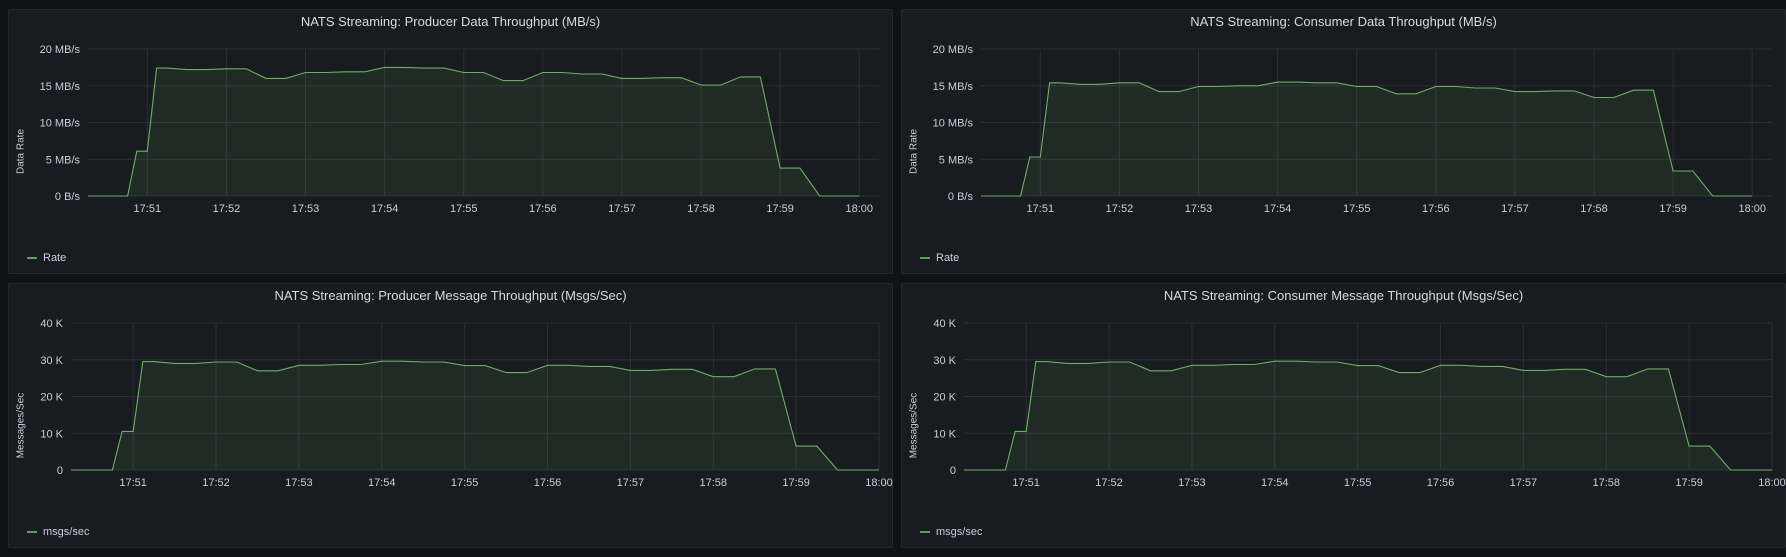  Describe the element at coordinates (227, 209) in the screenshot. I see `x-tick-label: 17:52` at that location.